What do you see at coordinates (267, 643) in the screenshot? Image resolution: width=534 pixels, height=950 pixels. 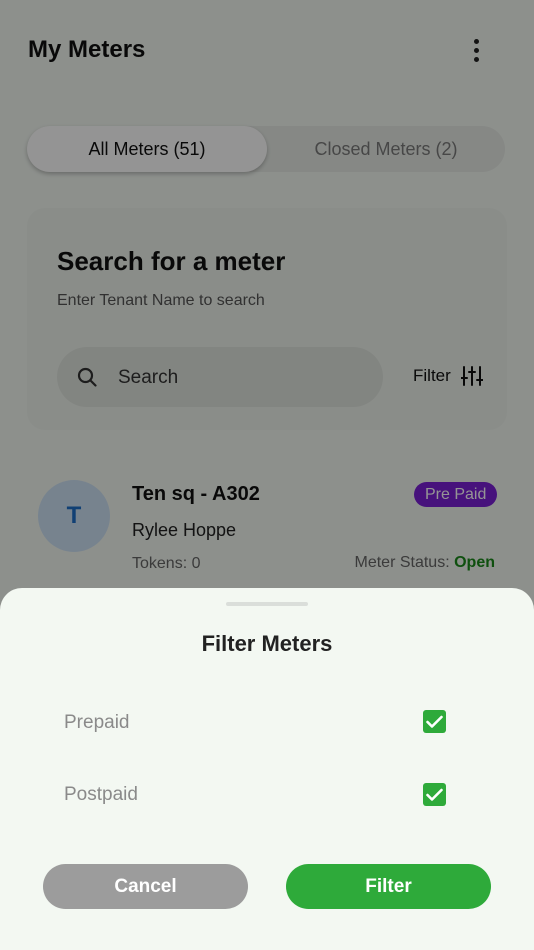 I see `sheet-title: Filter Meters` at bounding box center [267, 643].